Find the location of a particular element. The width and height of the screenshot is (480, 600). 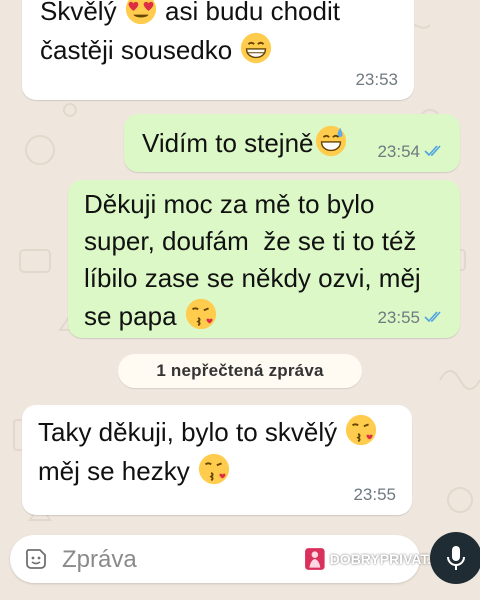

message-text: Taky děkuji, bylo to skvělý měj se hezky is located at coordinates (217, 452).